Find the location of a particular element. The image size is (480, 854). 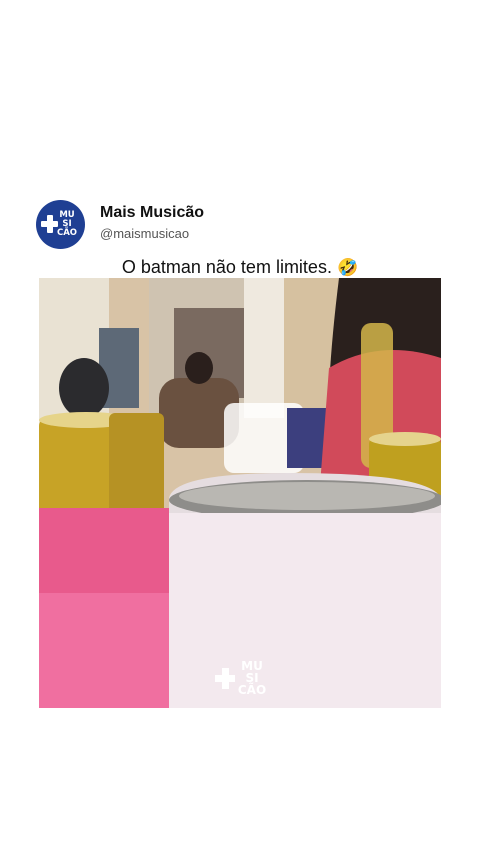

plus-icon-stem is located at coordinates (50, 224).